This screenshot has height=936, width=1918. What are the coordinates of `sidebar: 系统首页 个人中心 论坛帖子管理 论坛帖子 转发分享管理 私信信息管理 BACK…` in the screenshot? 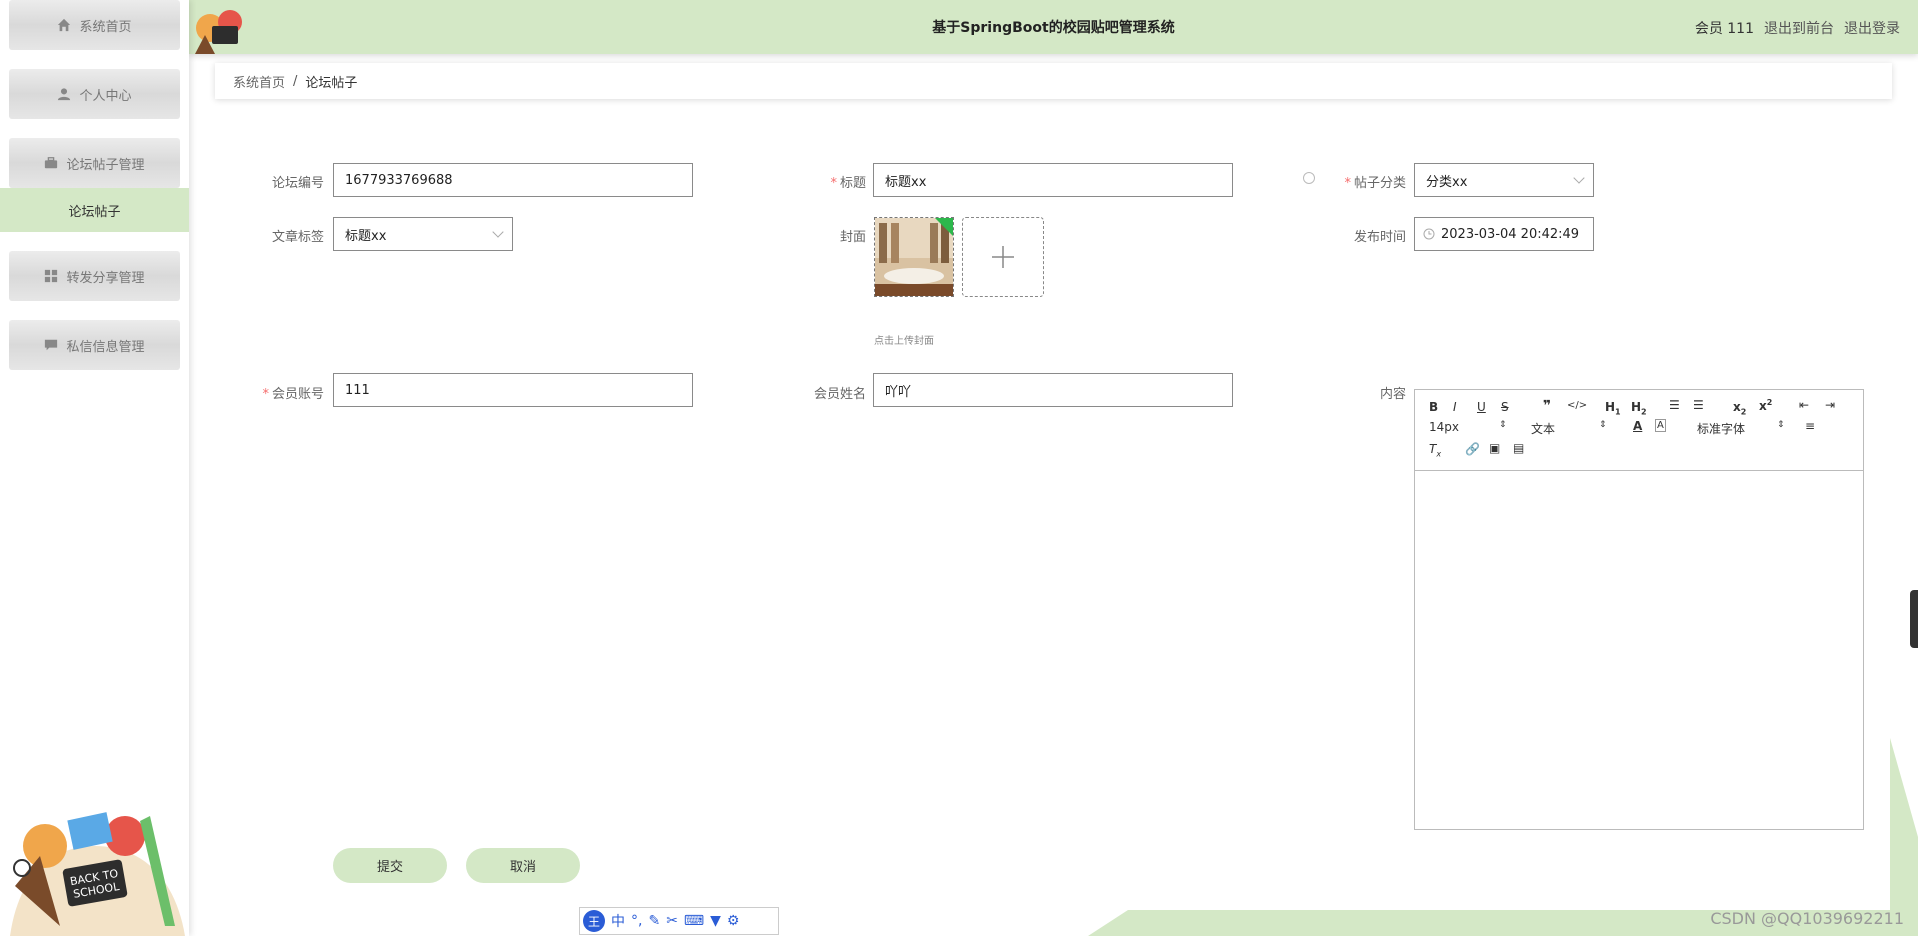 It's located at (94, 468).